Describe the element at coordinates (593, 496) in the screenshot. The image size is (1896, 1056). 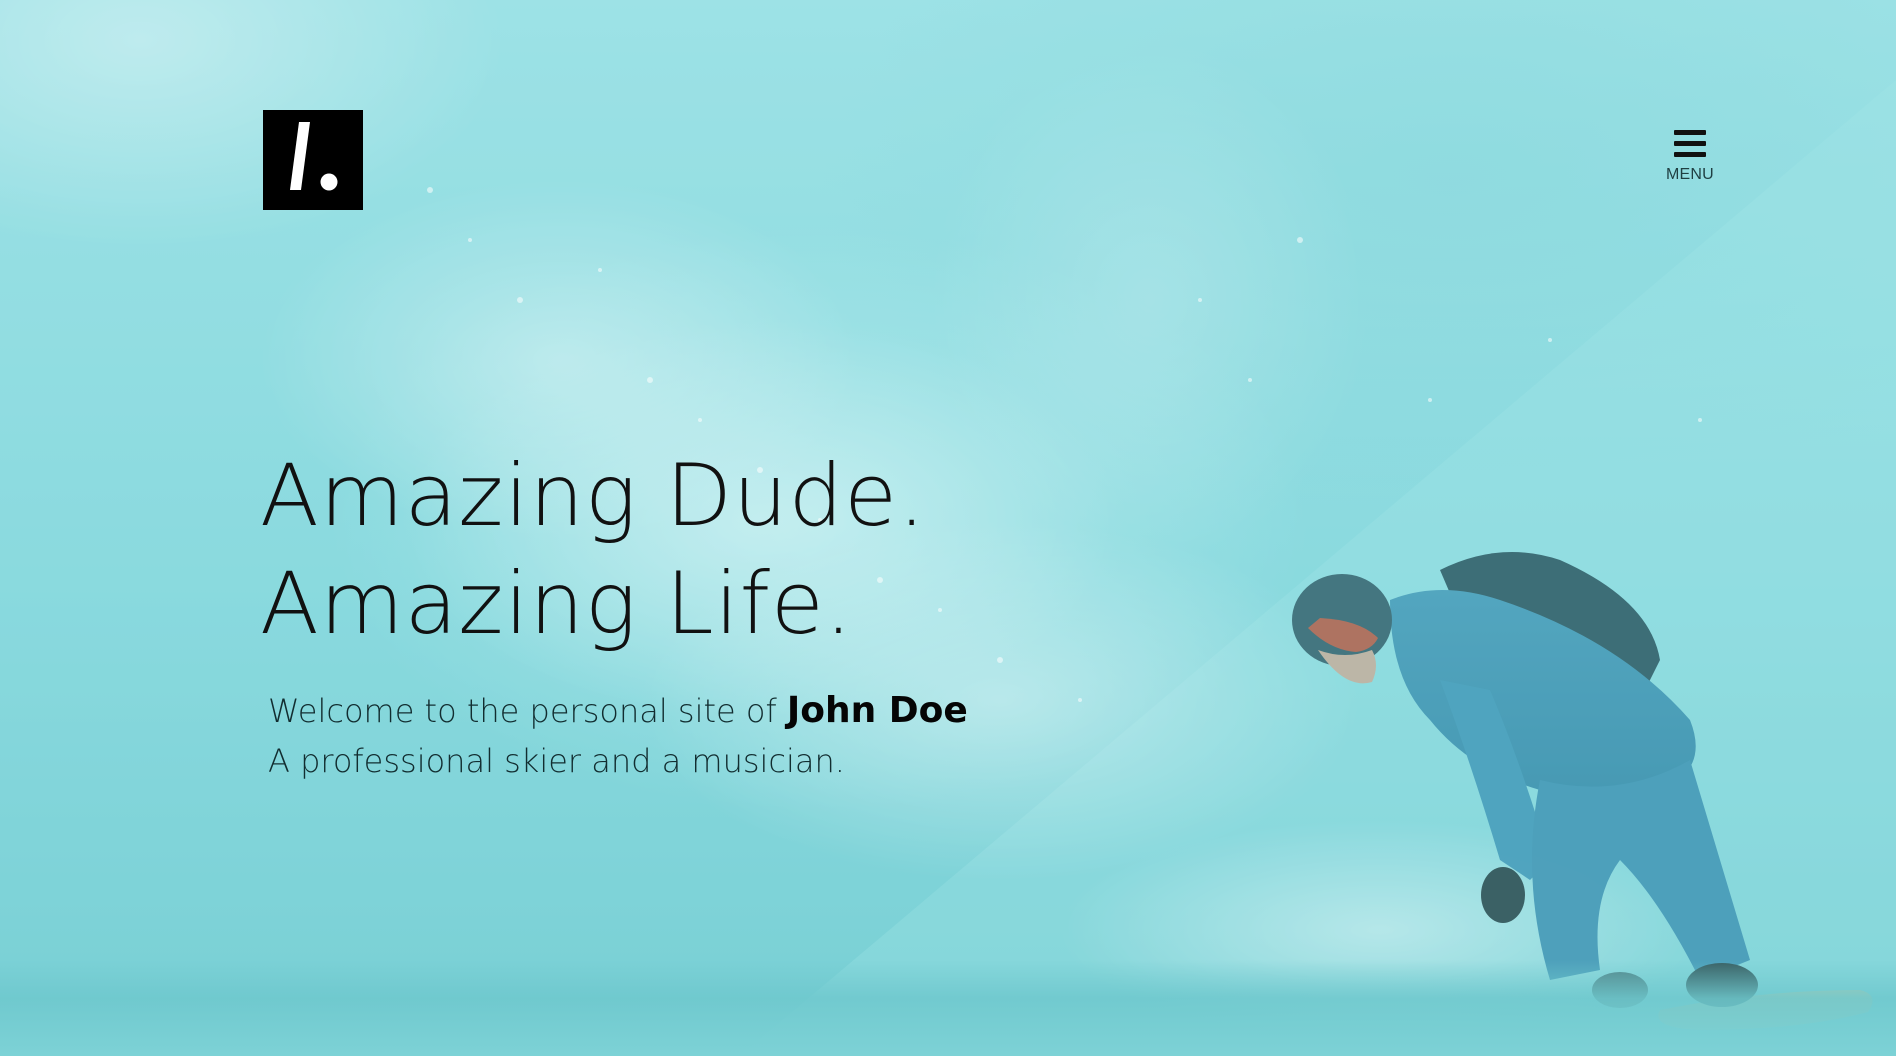
I see `headline-line-1: Amazing Dude.` at that location.